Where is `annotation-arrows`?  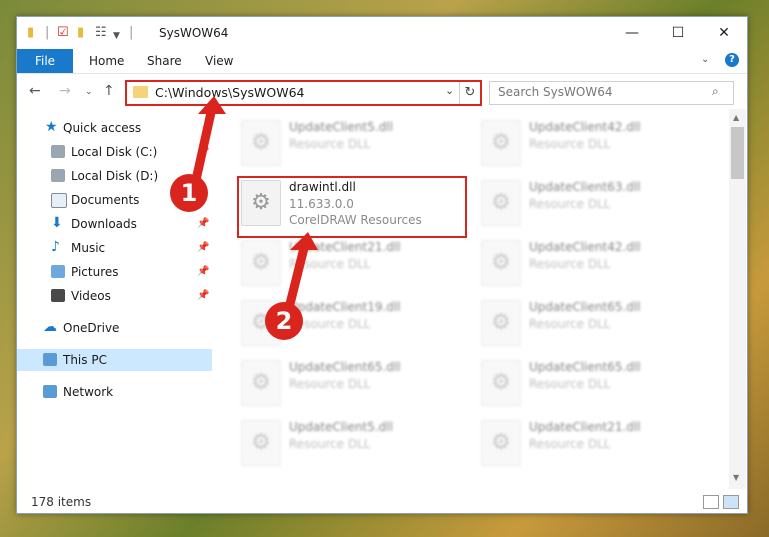
annotation-arrows is located at coordinates (254, 202).